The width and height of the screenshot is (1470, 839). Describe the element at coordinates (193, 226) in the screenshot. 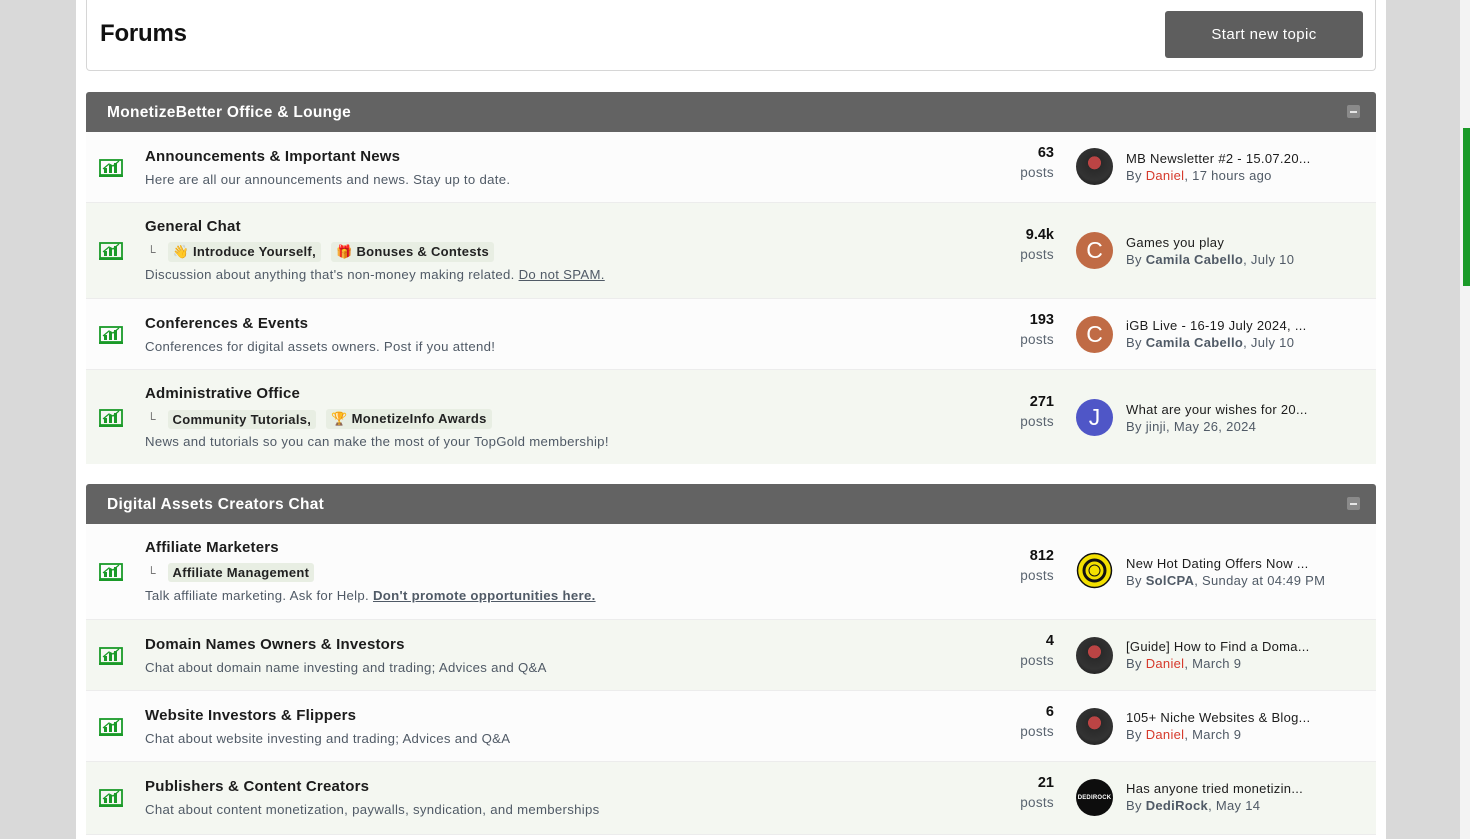

I see `forum-title: General Chat` at that location.